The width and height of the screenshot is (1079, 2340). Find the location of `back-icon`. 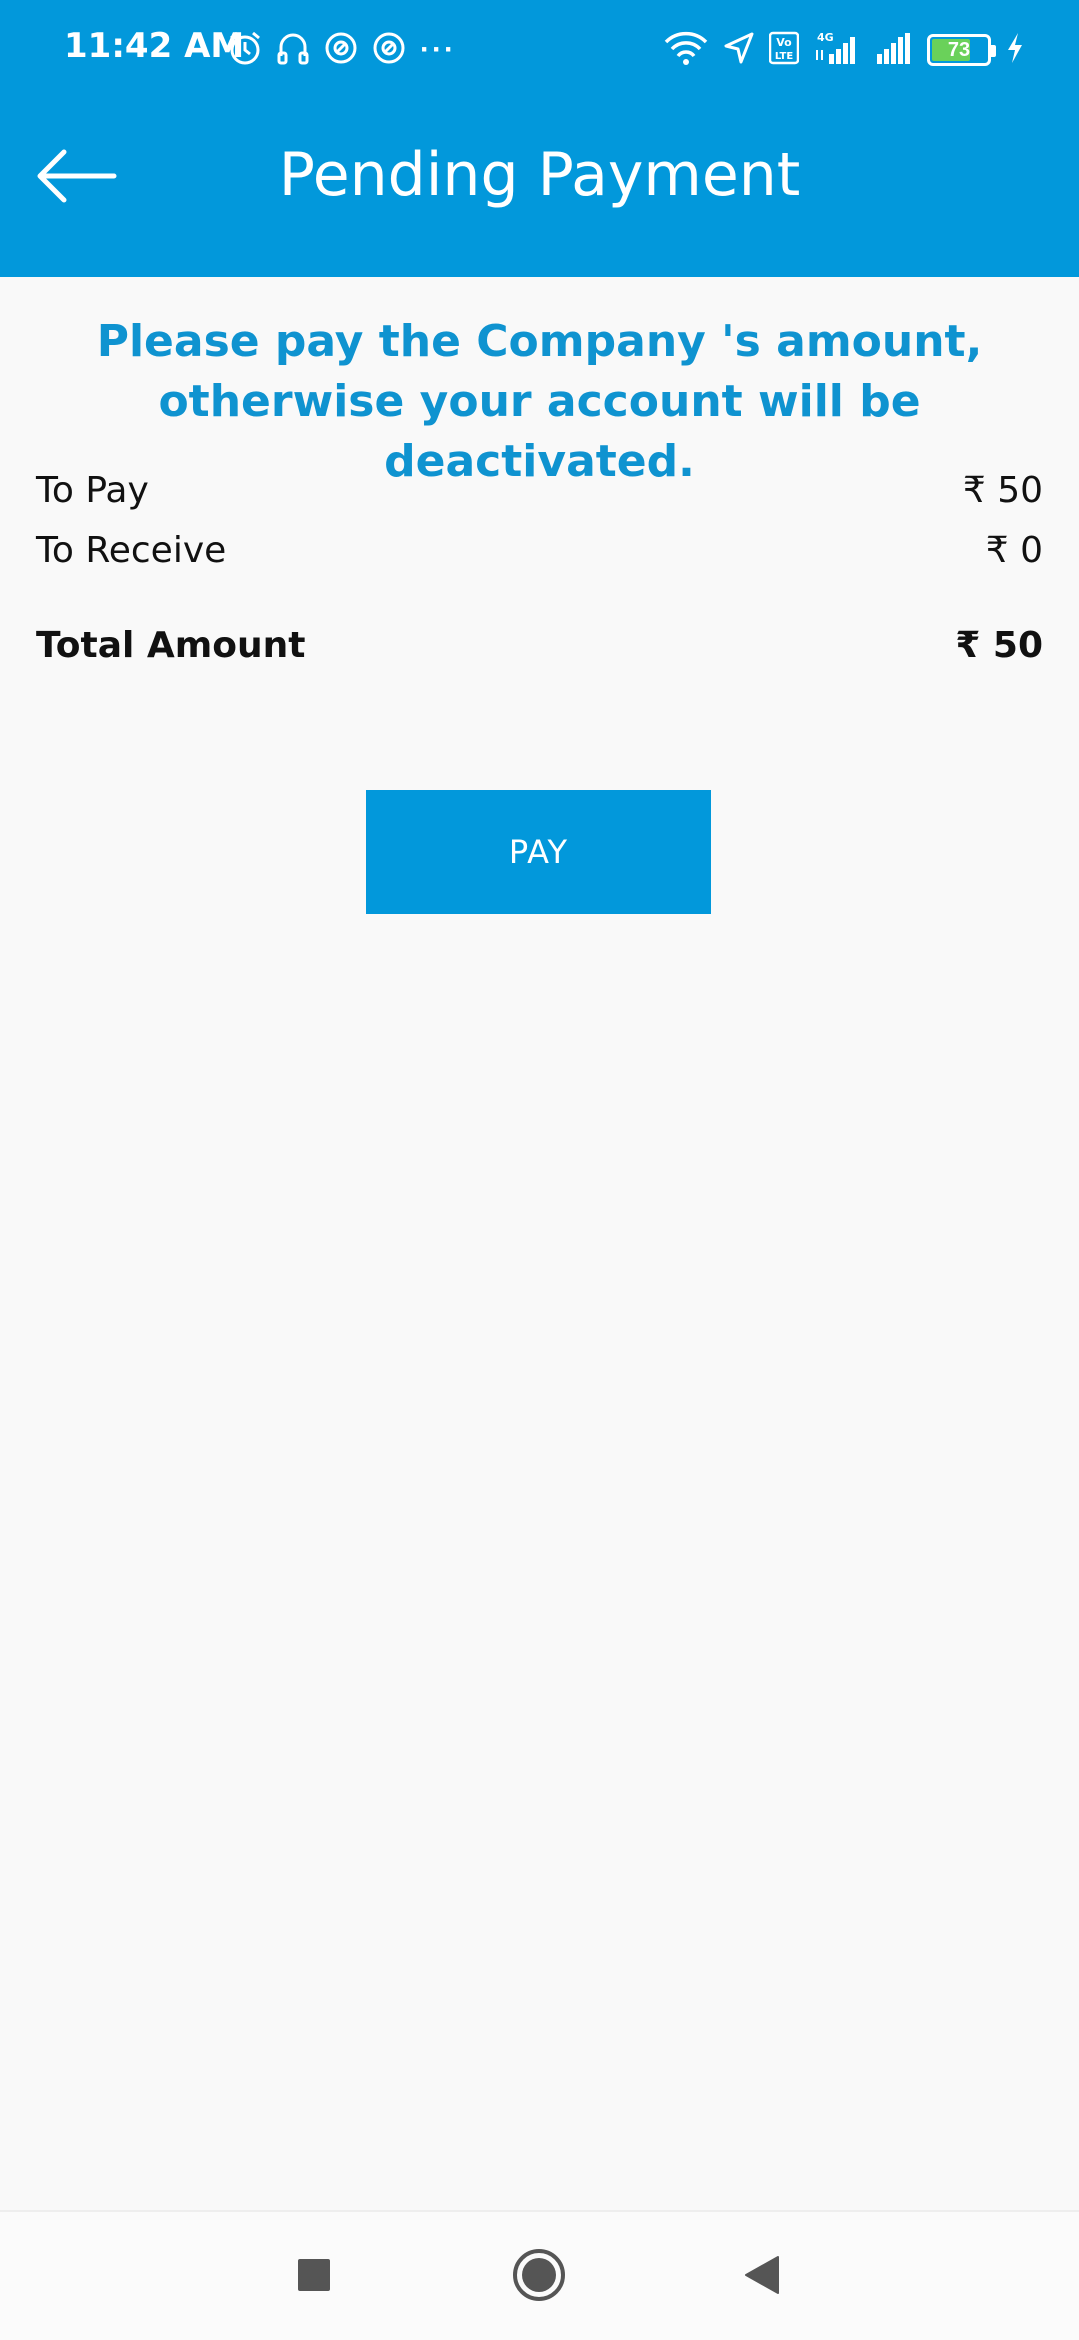

back-icon is located at coordinates (762, 2277).